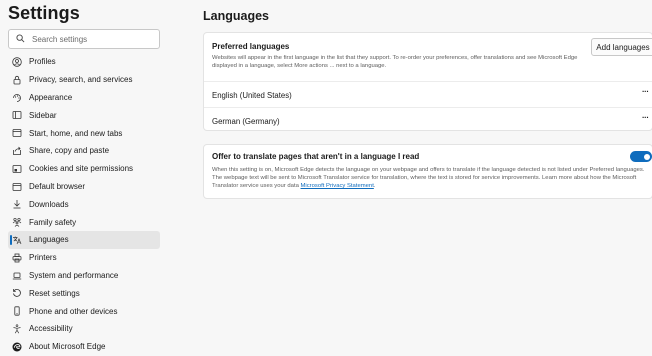 Image resolution: width=652 pixels, height=356 pixels. I want to click on sidebar-item-privacy: Privacy, search, and services, so click(84, 80).